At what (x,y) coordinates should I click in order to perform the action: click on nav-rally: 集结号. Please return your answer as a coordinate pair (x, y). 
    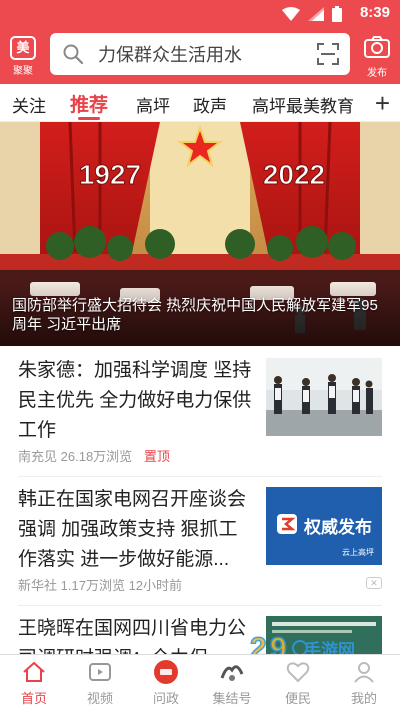
    Looking at the image, I should click on (232, 683).